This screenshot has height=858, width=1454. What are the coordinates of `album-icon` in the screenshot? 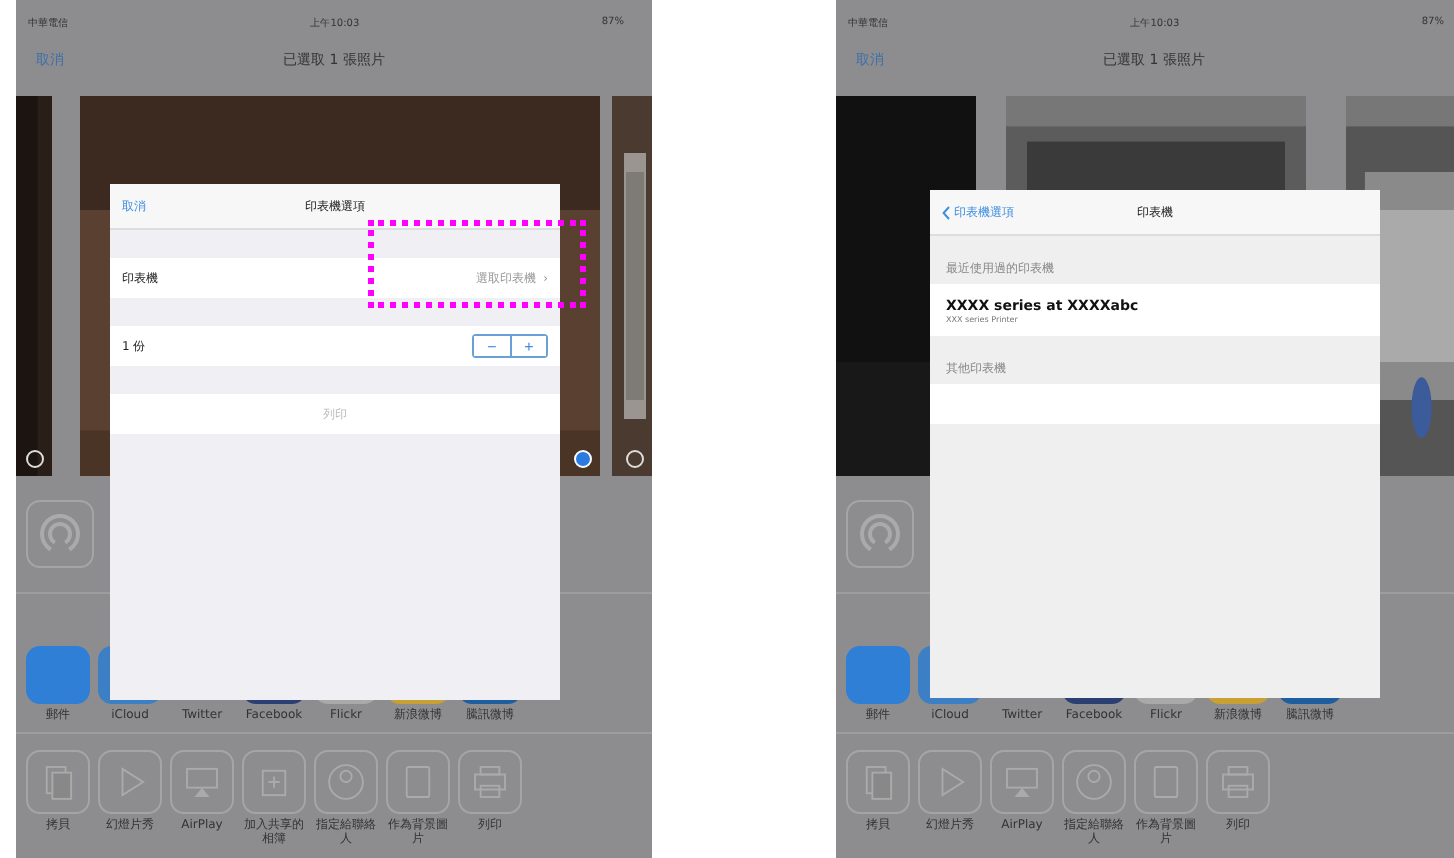 It's located at (274, 782).